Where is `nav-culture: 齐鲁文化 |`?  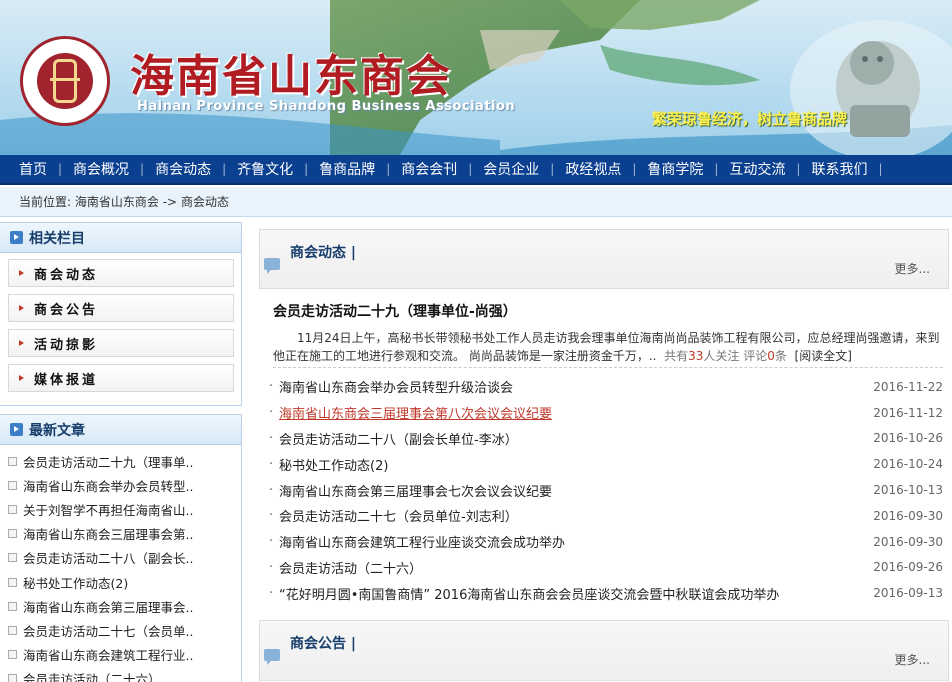 nav-culture: 齐鲁文化 | is located at coordinates (267, 169).